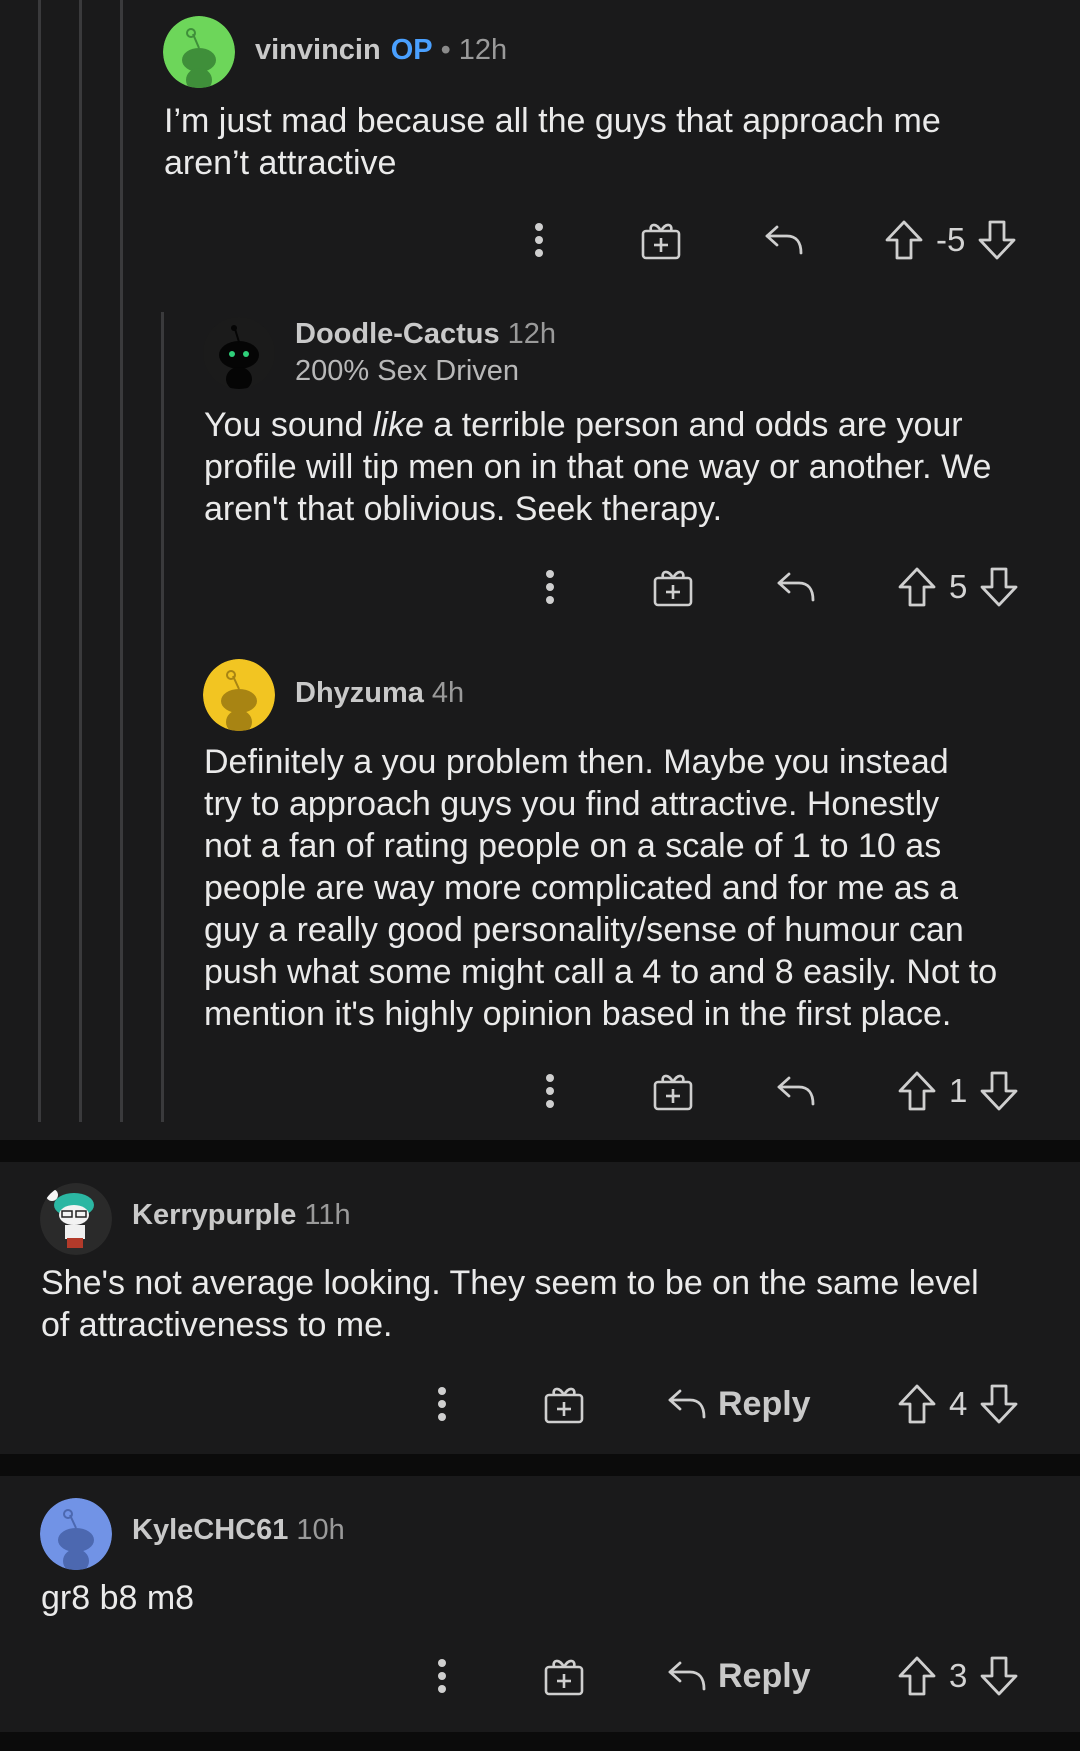  What do you see at coordinates (359, 693) in the screenshot?
I see `username: Dhyzuma` at bounding box center [359, 693].